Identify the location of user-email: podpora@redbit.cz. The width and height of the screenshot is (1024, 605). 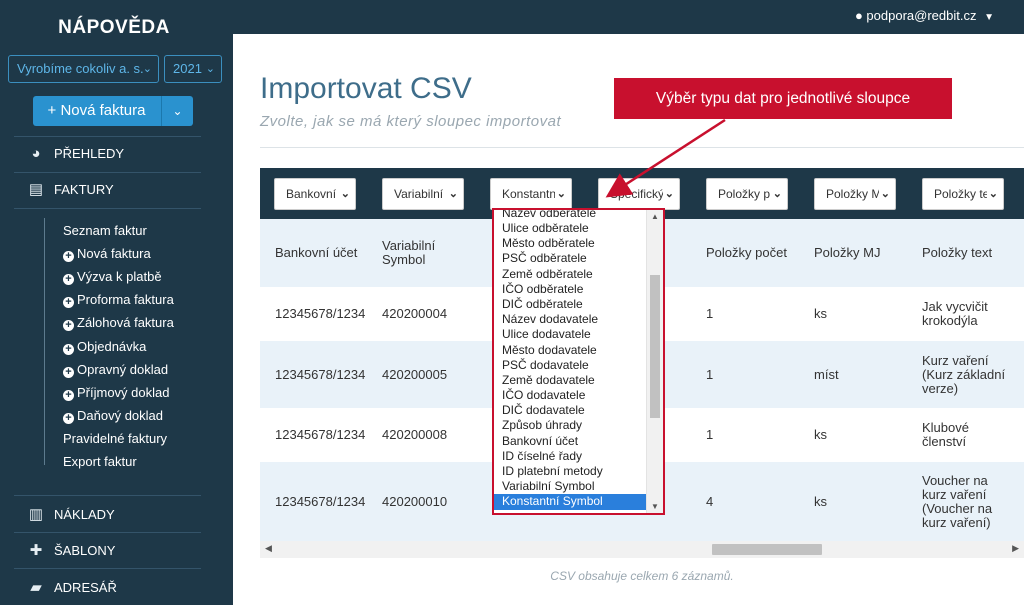
(921, 15).